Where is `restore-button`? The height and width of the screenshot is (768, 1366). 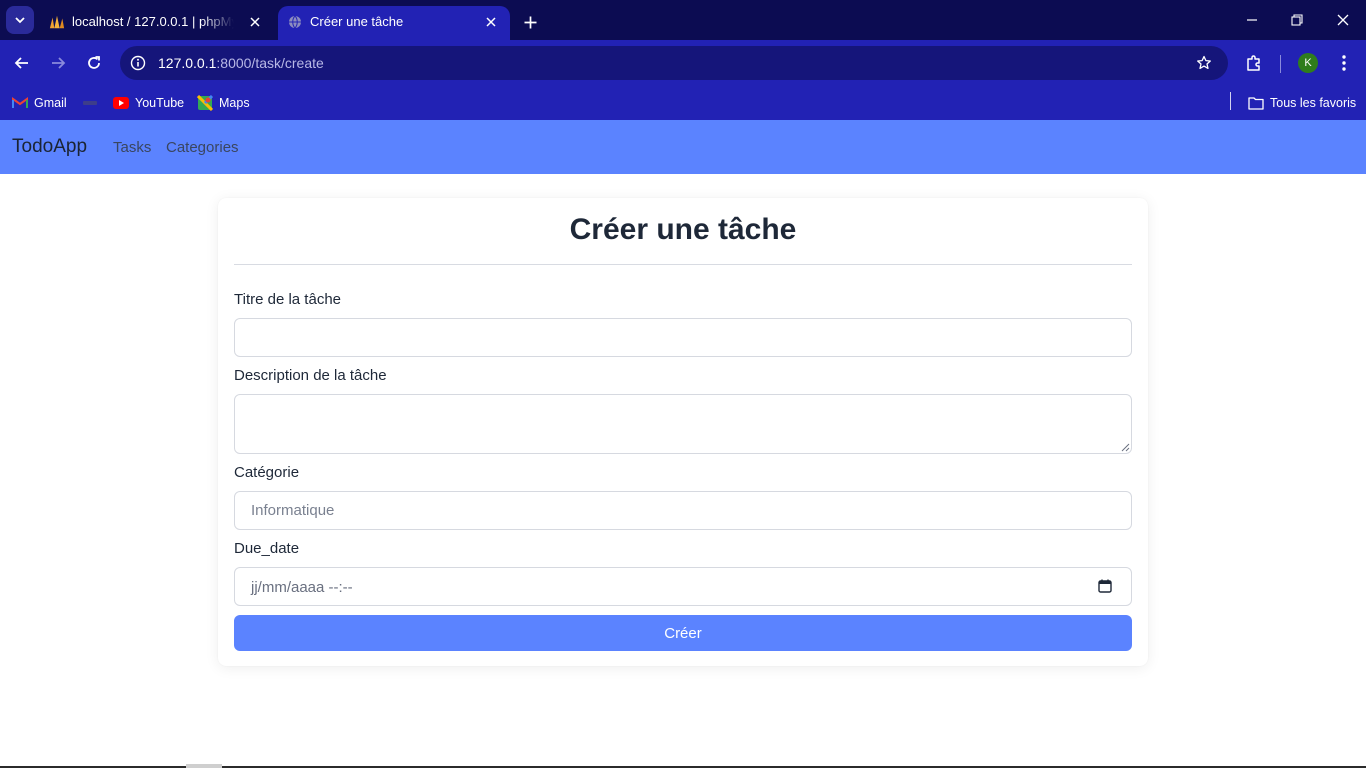
restore-button is located at coordinates (1297, 20).